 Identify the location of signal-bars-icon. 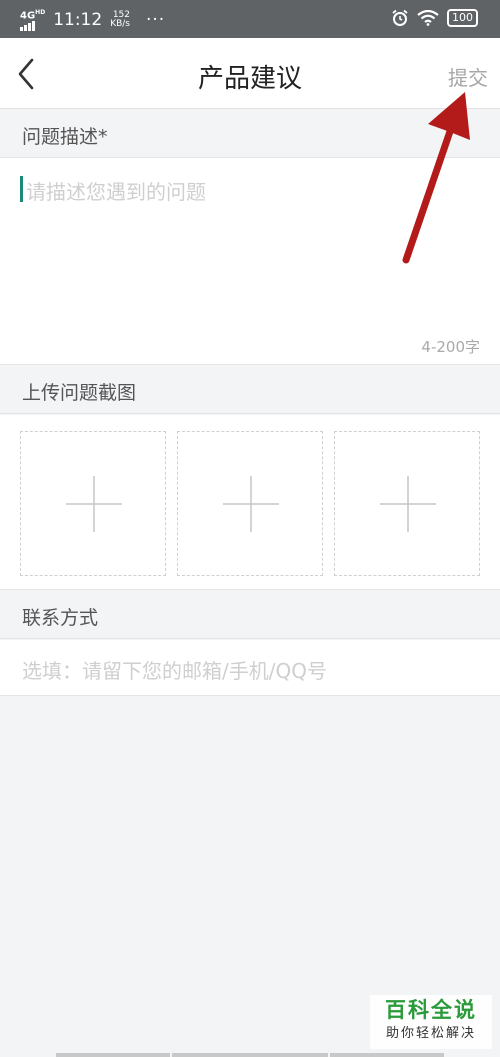
(32, 26).